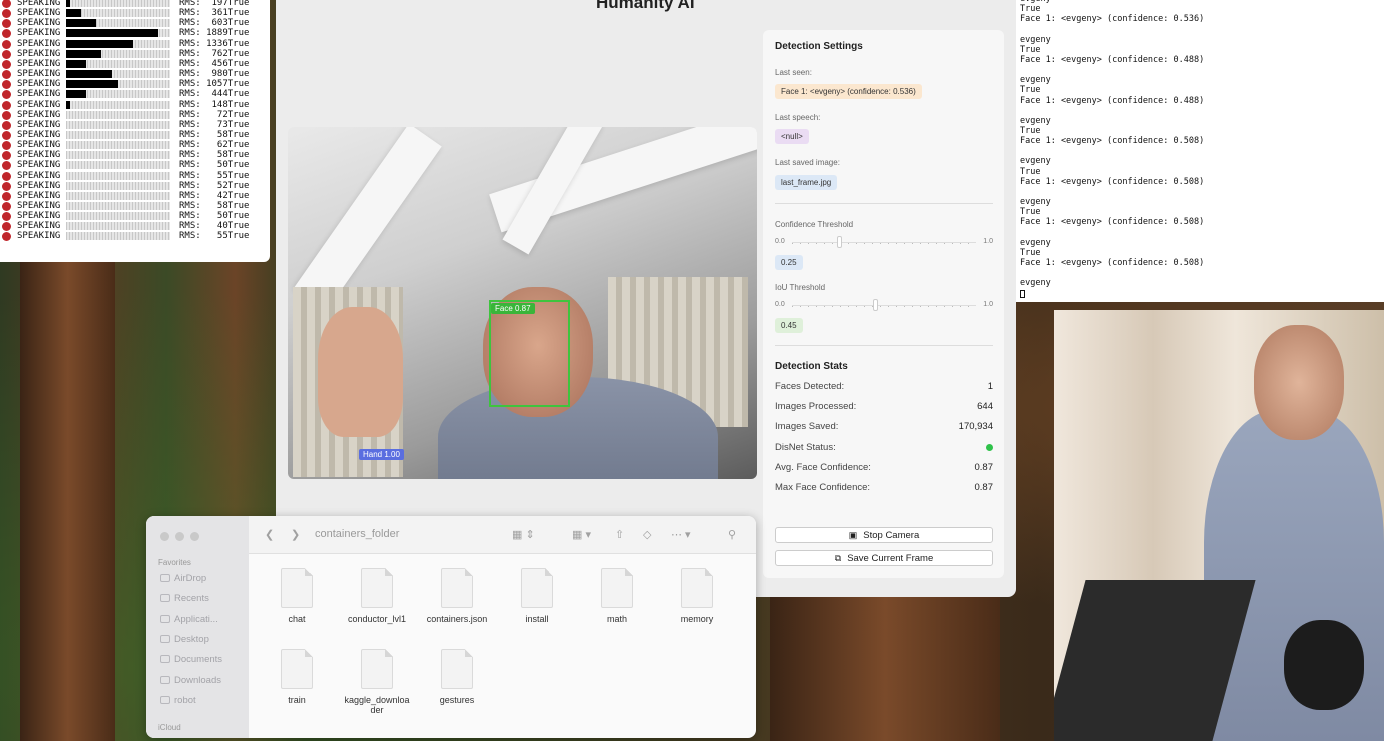 The image size is (1384, 741). Describe the element at coordinates (537, 596) in the screenshot. I see `file-item: install` at that location.